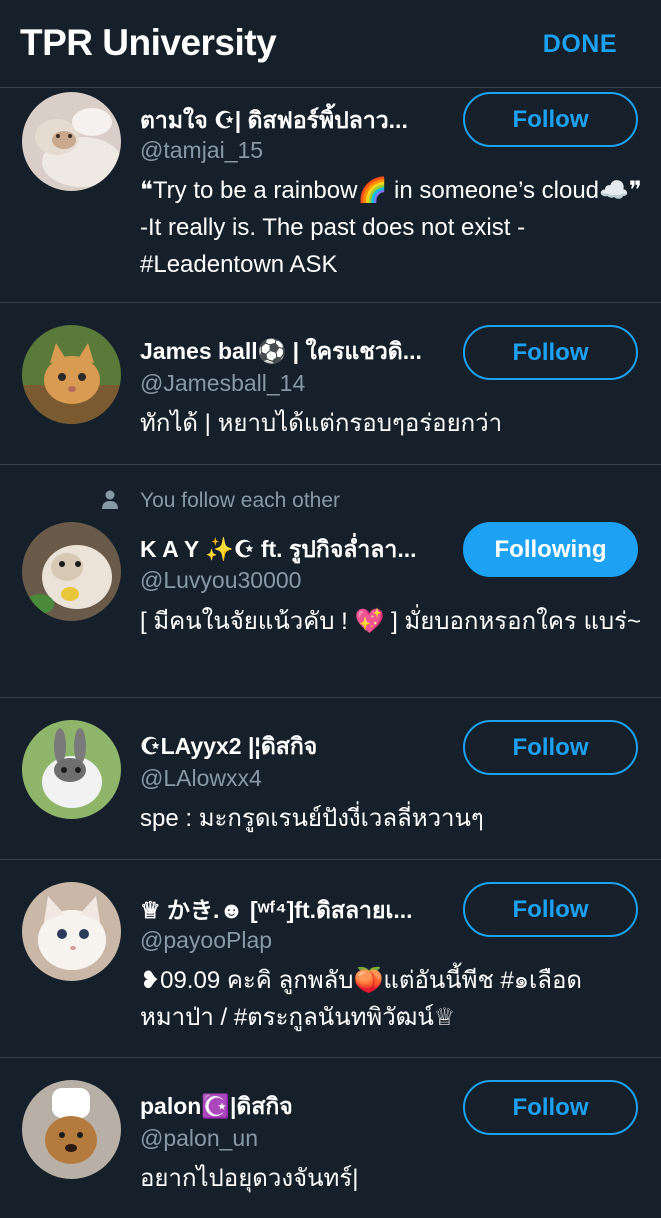 This screenshot has width=661, height=1218. Describe the element at coordinates (249, 1178) in the screenshot. I see `user-bio: อยากไปอยุดวงจันทร์|` at that location.